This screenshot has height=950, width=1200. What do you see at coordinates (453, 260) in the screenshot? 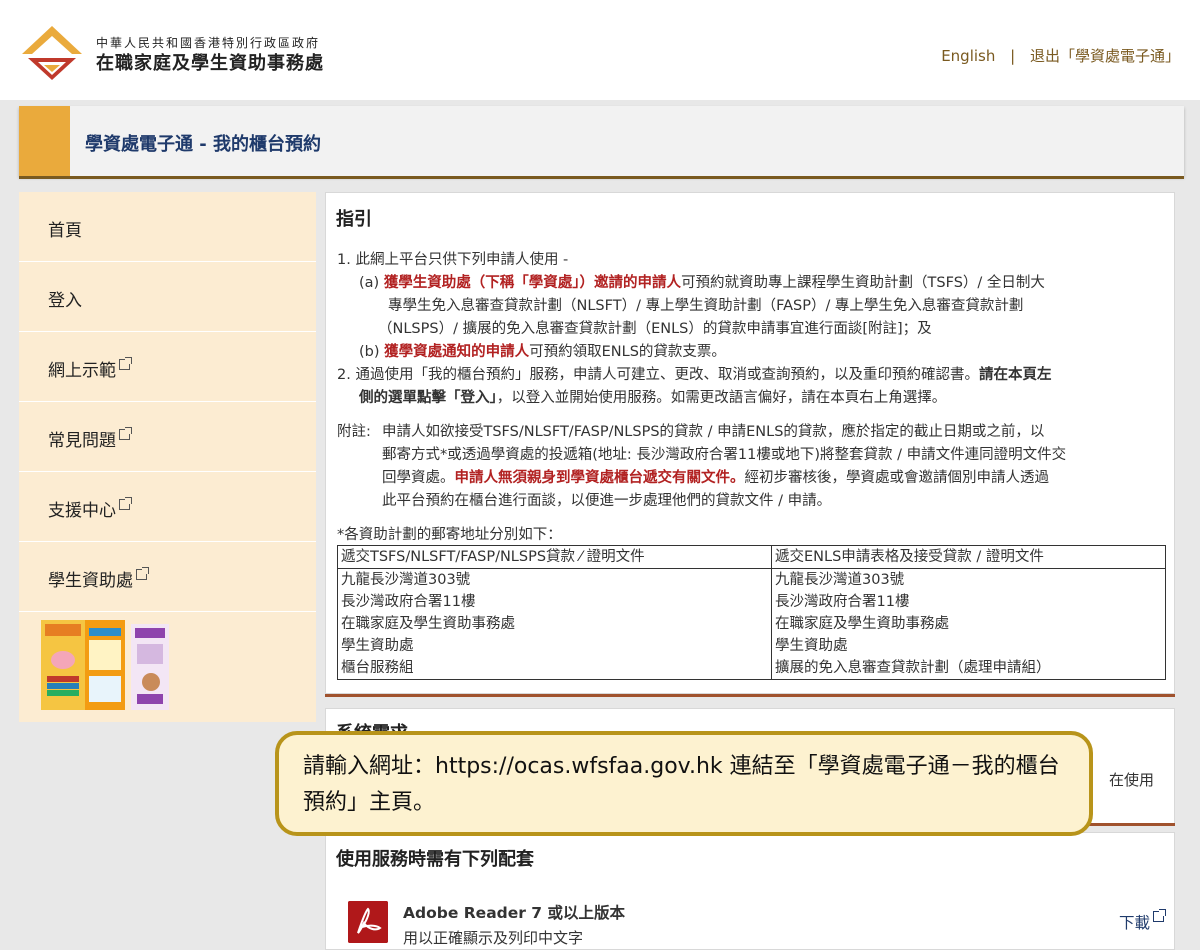
I see `guide-point-1: 1. 此網上平台只供下列申請人使用 -` at bounding box center [453, 260].